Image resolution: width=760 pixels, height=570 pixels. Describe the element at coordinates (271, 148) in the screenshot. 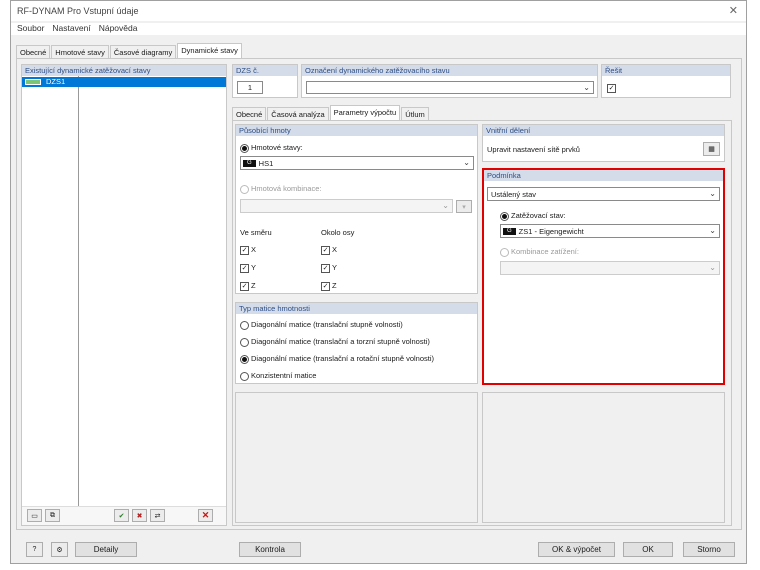

I see `mass-cases-option: Hmotové stavy:` at that location.